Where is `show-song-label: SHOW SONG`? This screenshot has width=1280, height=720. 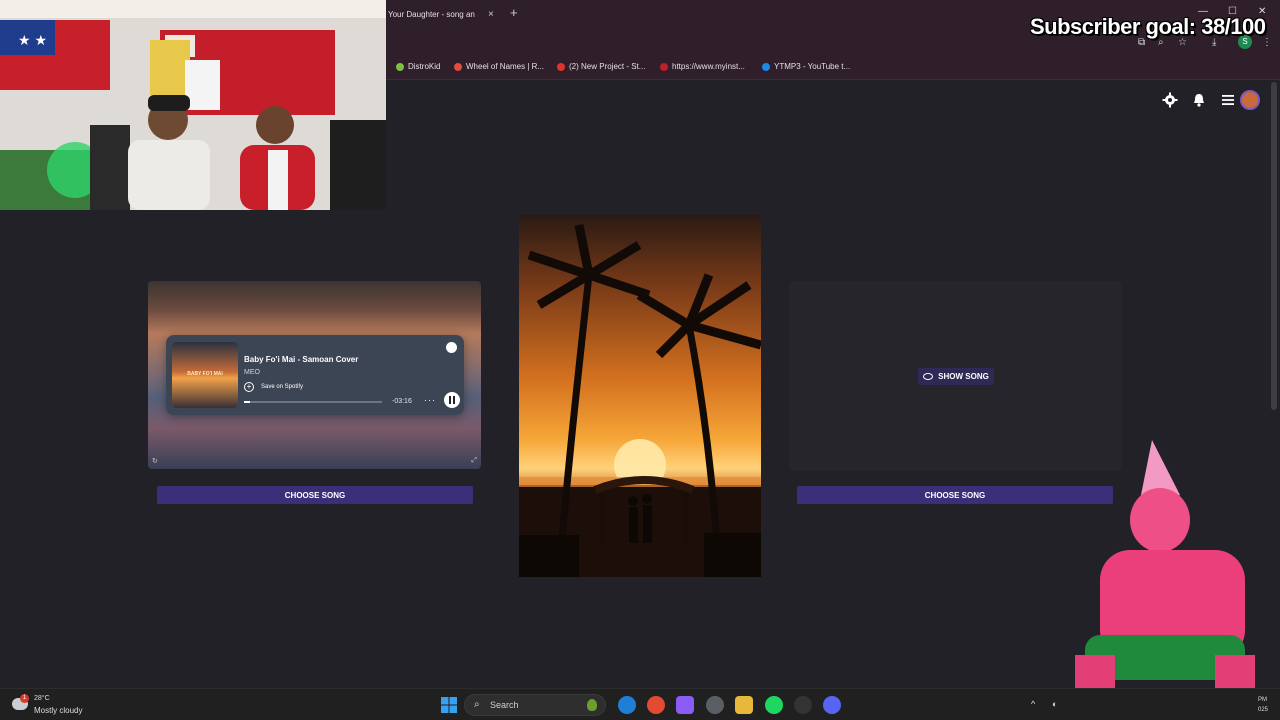
show-song-label: SHOW SONG is located at coordinates (963, 376).